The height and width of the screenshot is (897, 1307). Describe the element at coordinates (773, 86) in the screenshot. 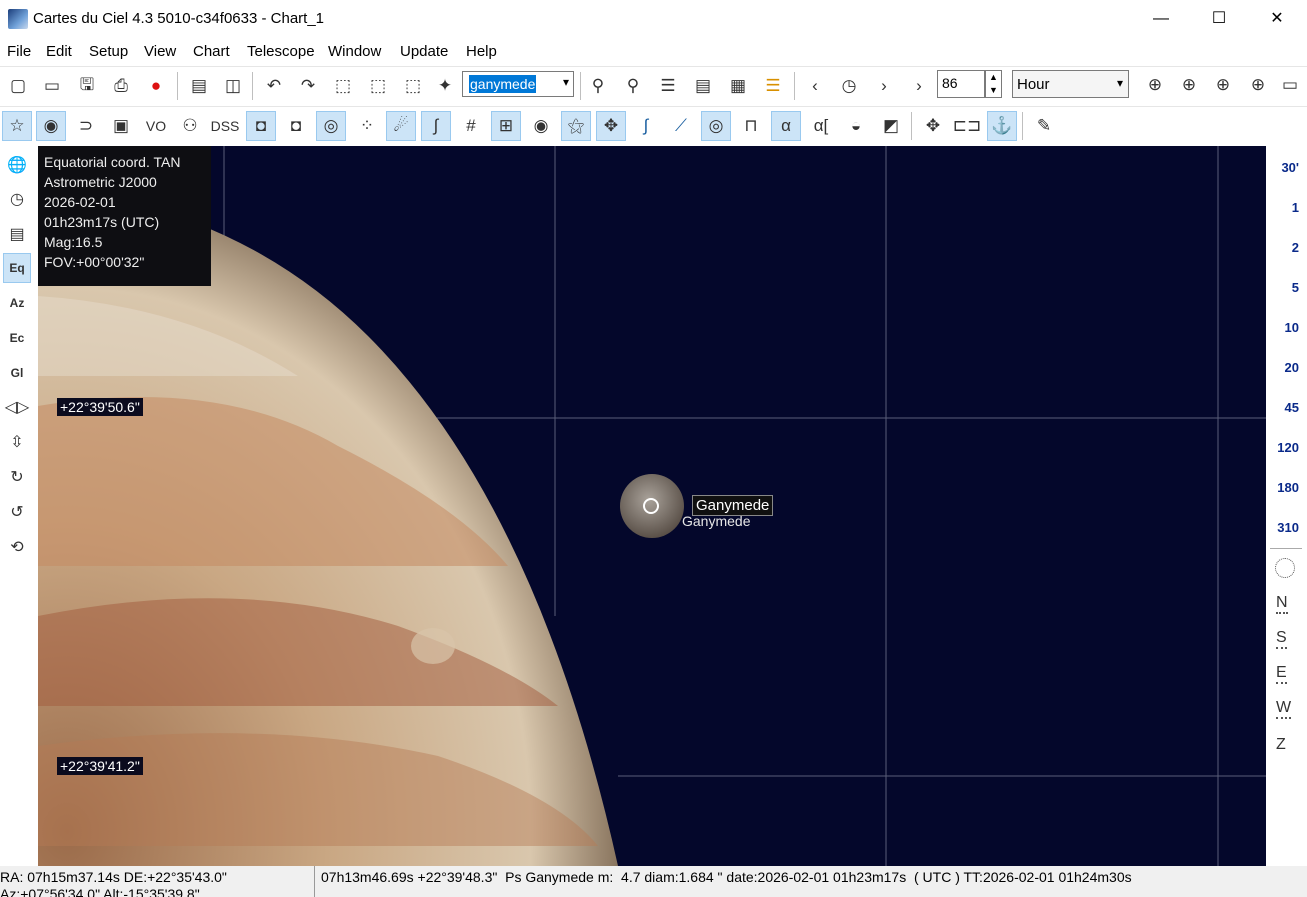

I see `object-list-icon: ☰` at that location.